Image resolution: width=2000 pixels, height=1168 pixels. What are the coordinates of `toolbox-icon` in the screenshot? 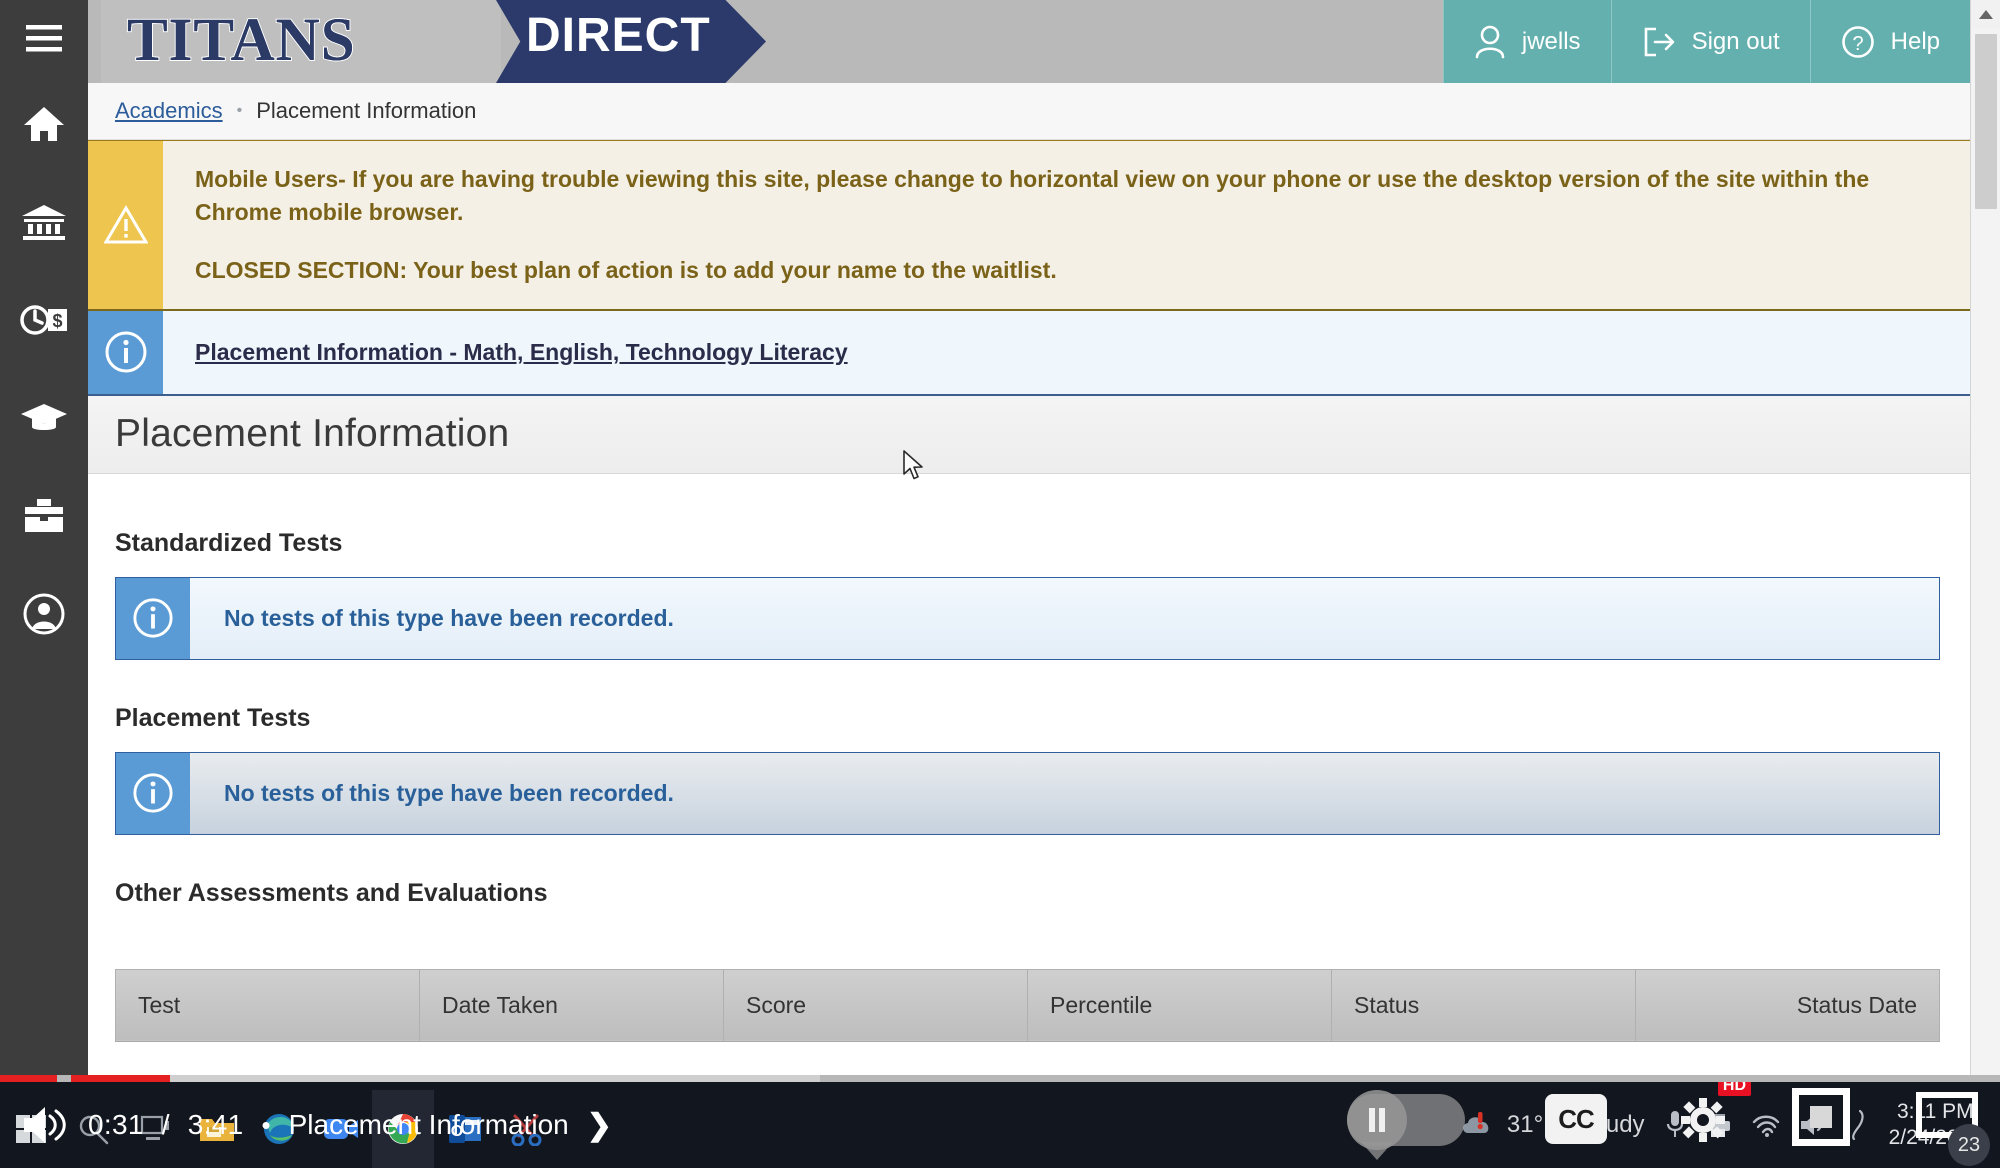 It's located at (44, 515).